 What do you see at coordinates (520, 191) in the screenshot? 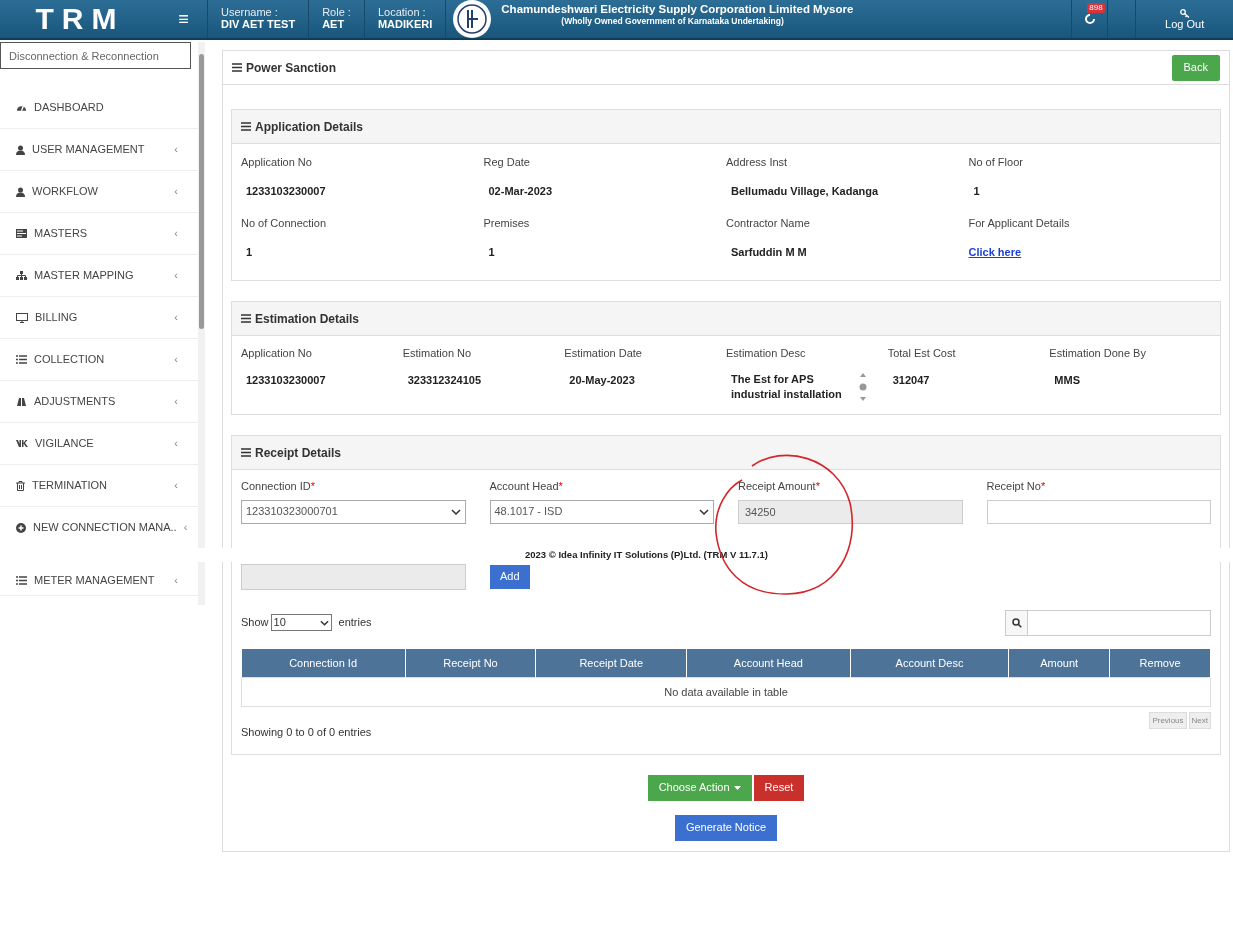
I see `field-value: 02-Mar-2023` at bounding box center [520, 191].